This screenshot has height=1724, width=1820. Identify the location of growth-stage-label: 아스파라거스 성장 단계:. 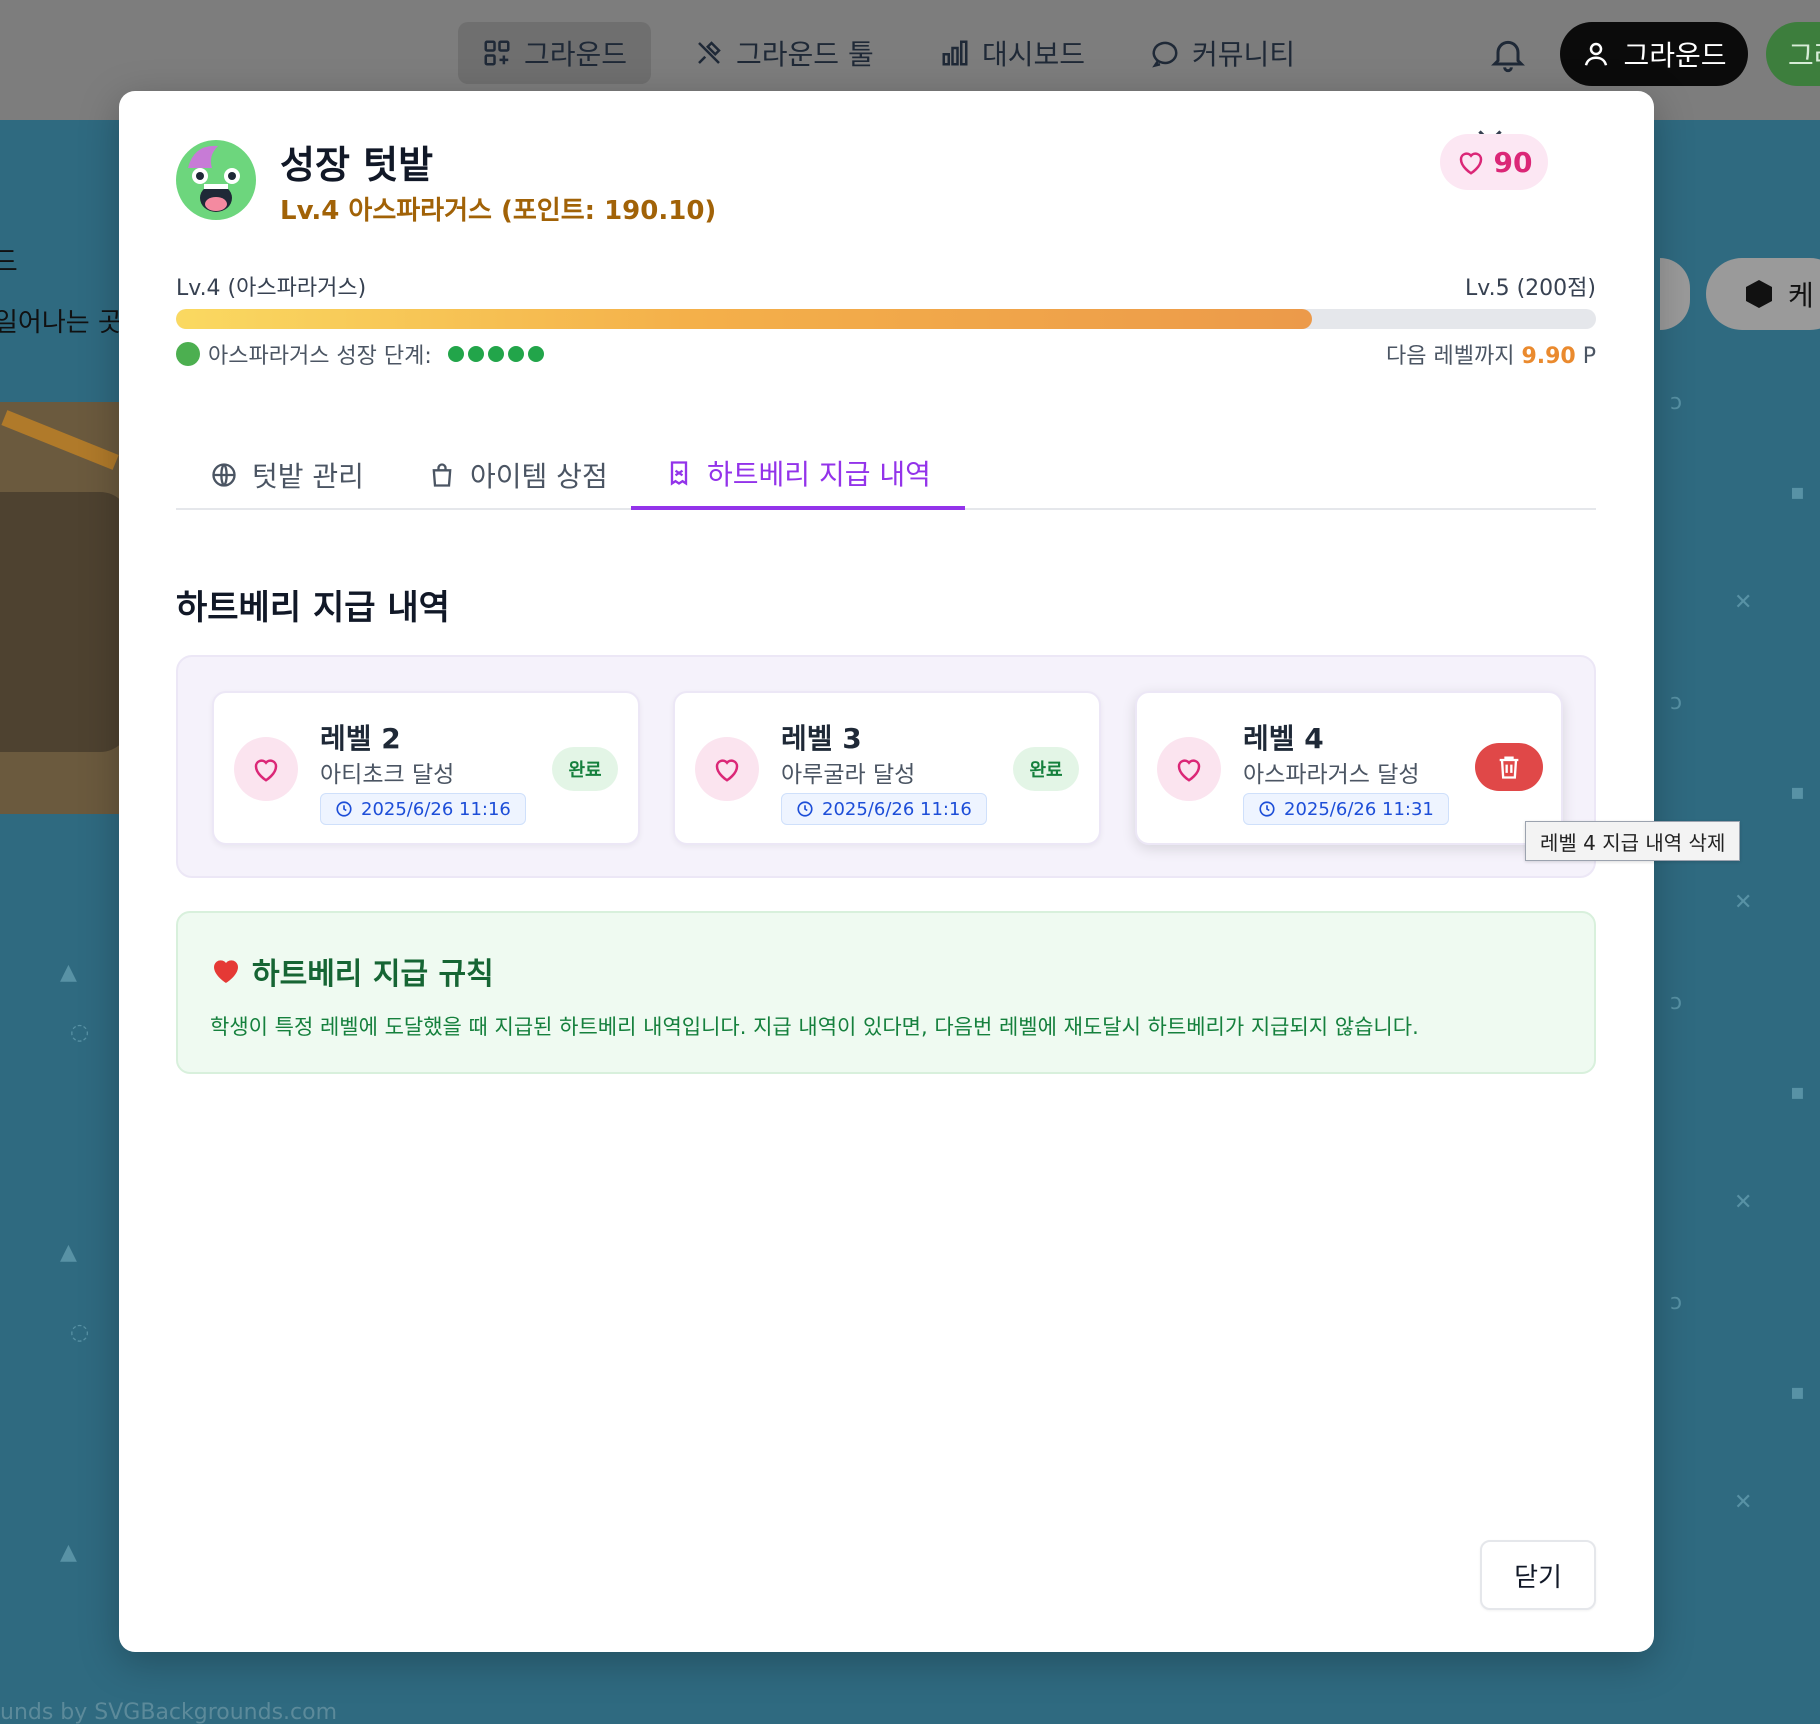
(320, 356).